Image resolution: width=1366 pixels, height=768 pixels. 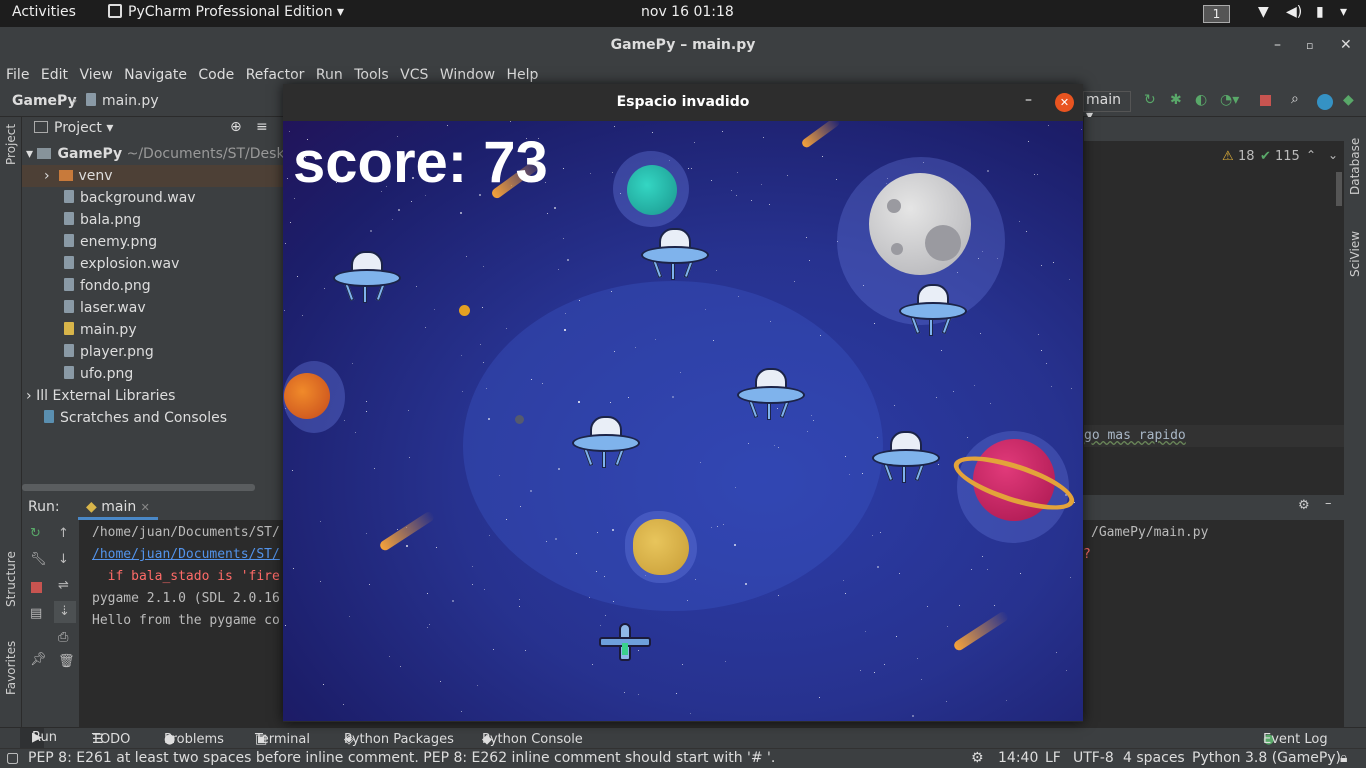 What do you see at coordinates (17, 75) in the screenshot?
I see `menu-file: File` at bounding box center [17, 75].